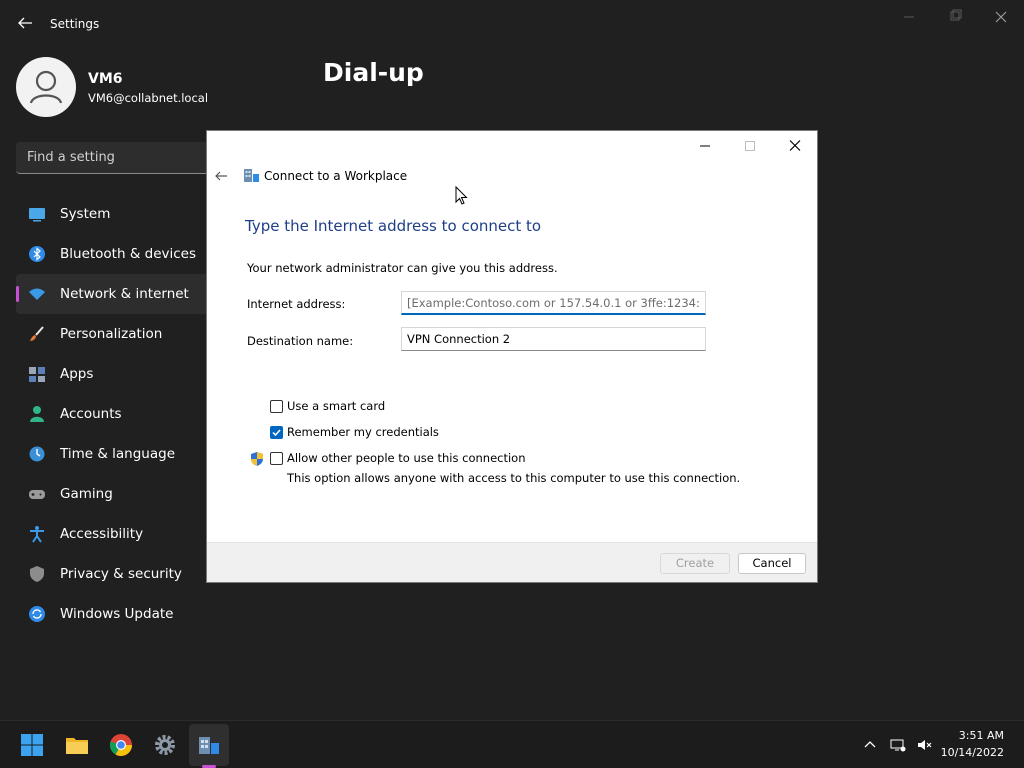 The image size is (1024, 768). Describe the element at coordinates (77, 745) in the screenshot. I see `file-explorer-icon` at that location.